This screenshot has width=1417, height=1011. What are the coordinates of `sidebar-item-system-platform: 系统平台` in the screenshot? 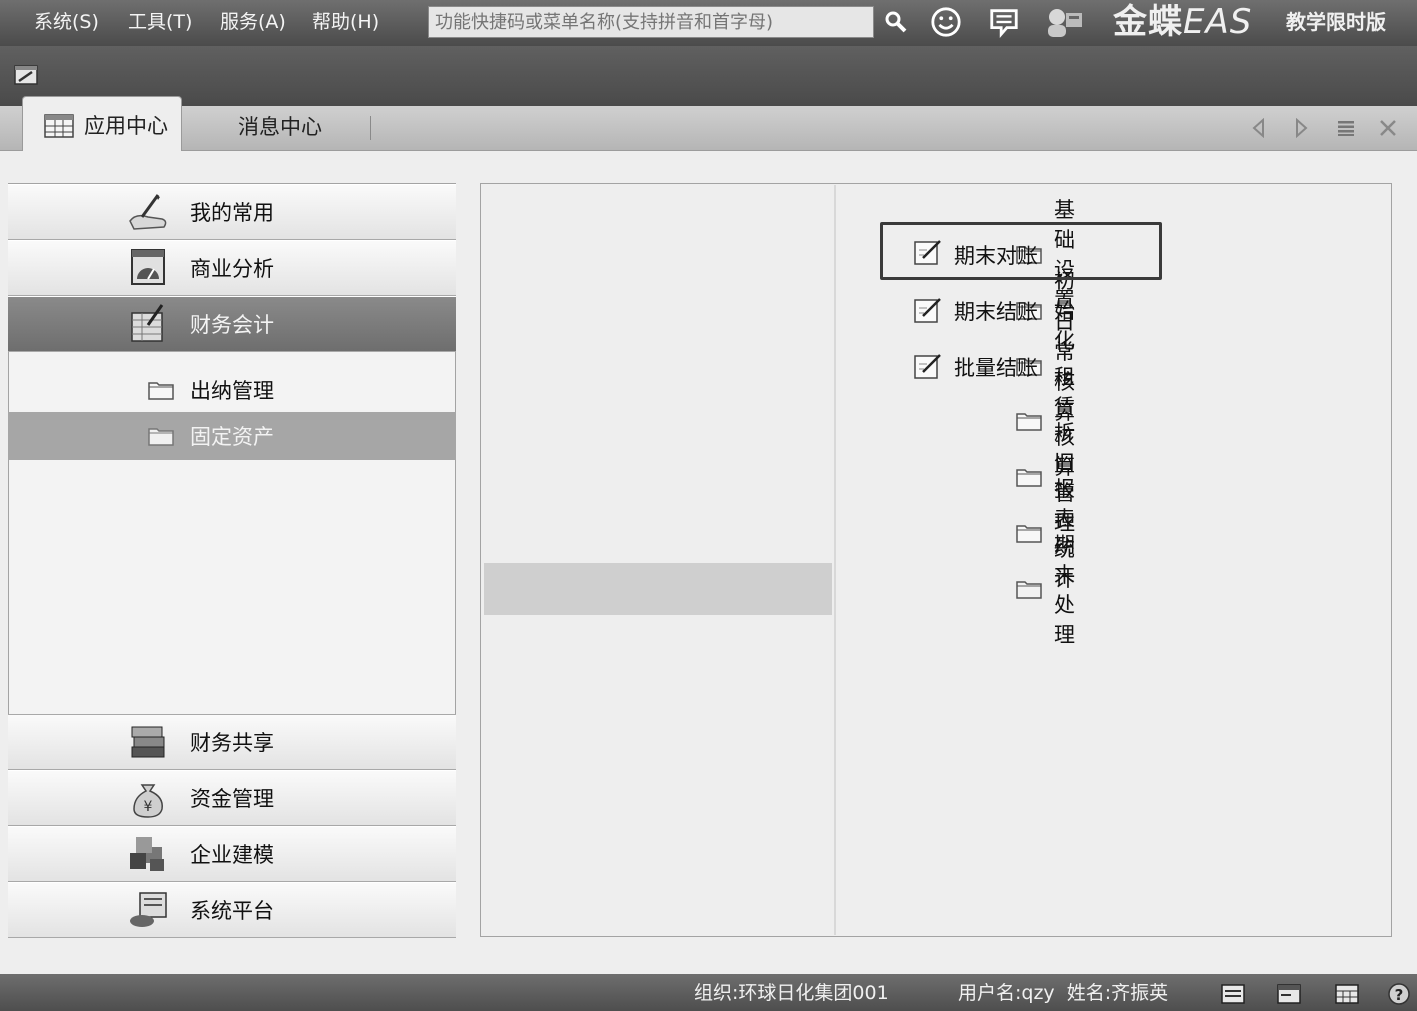 It's located at (232, 910).